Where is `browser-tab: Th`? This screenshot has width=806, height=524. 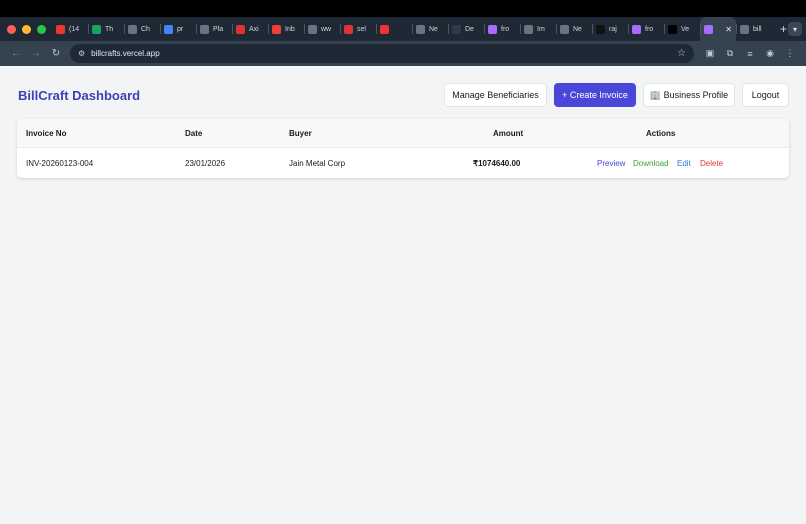
browser-tab: Th is located at coordinates (106, 29).